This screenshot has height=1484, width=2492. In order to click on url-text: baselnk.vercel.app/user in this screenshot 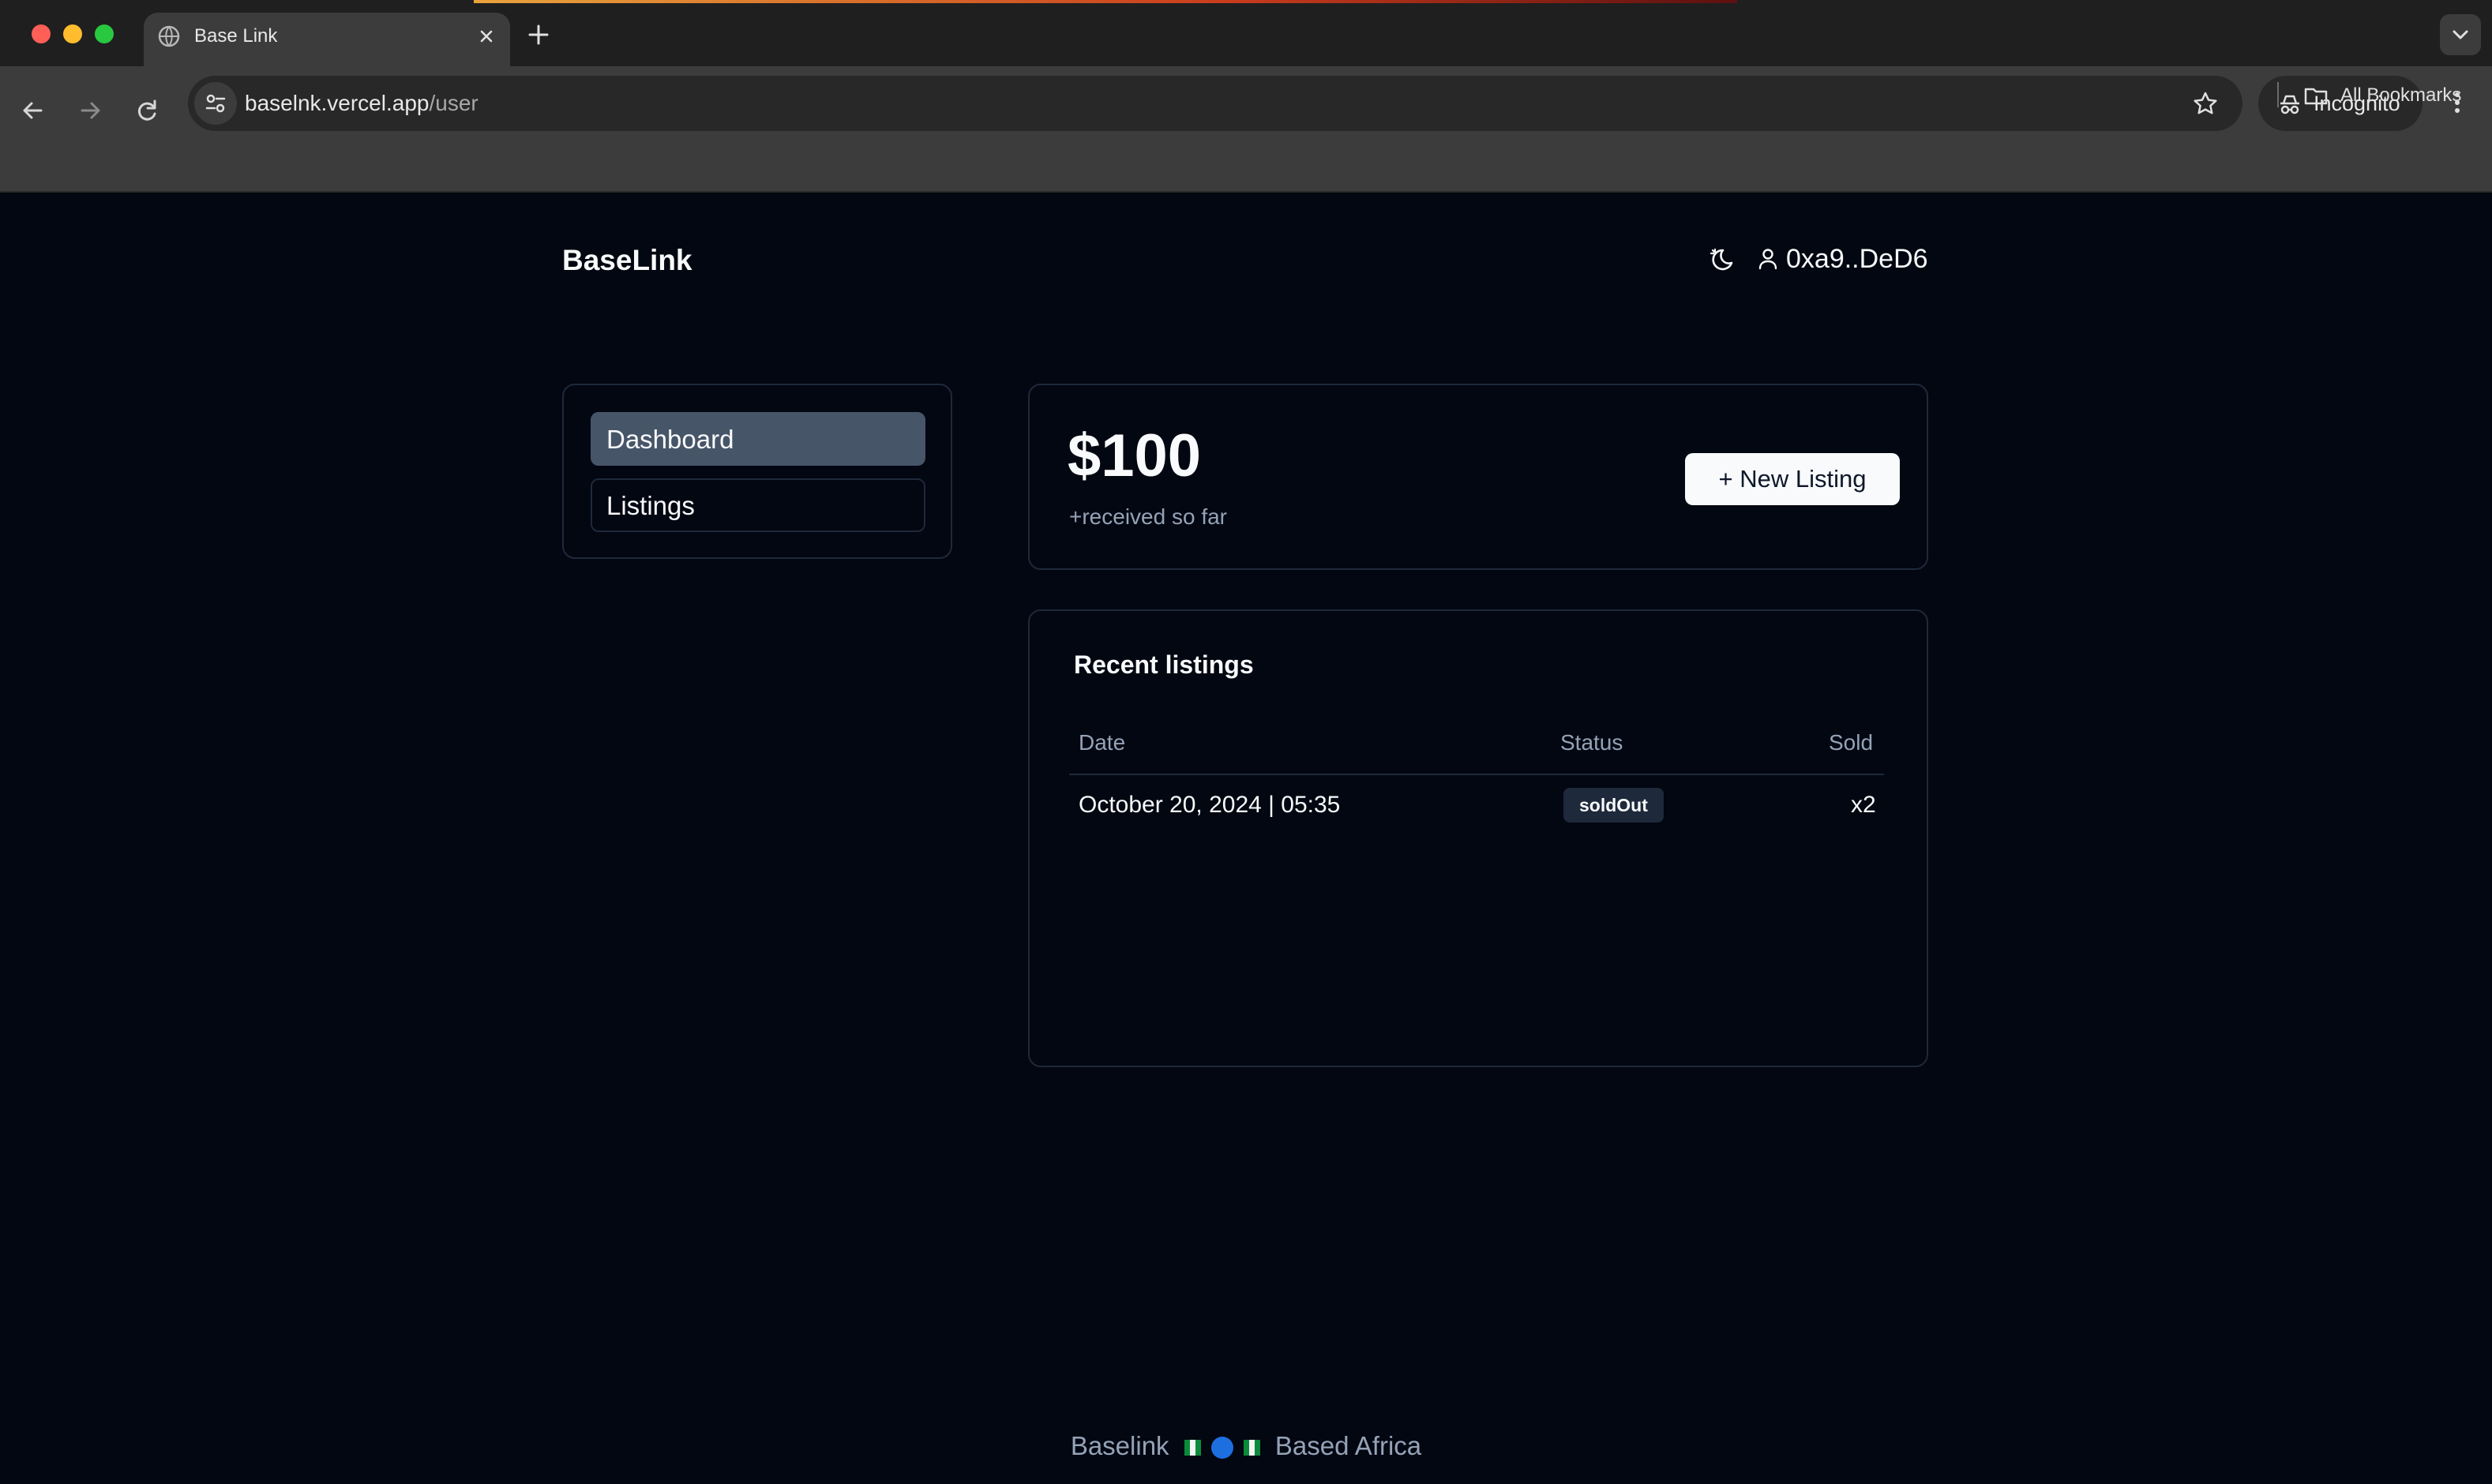, I will do `click(362, 103)`.